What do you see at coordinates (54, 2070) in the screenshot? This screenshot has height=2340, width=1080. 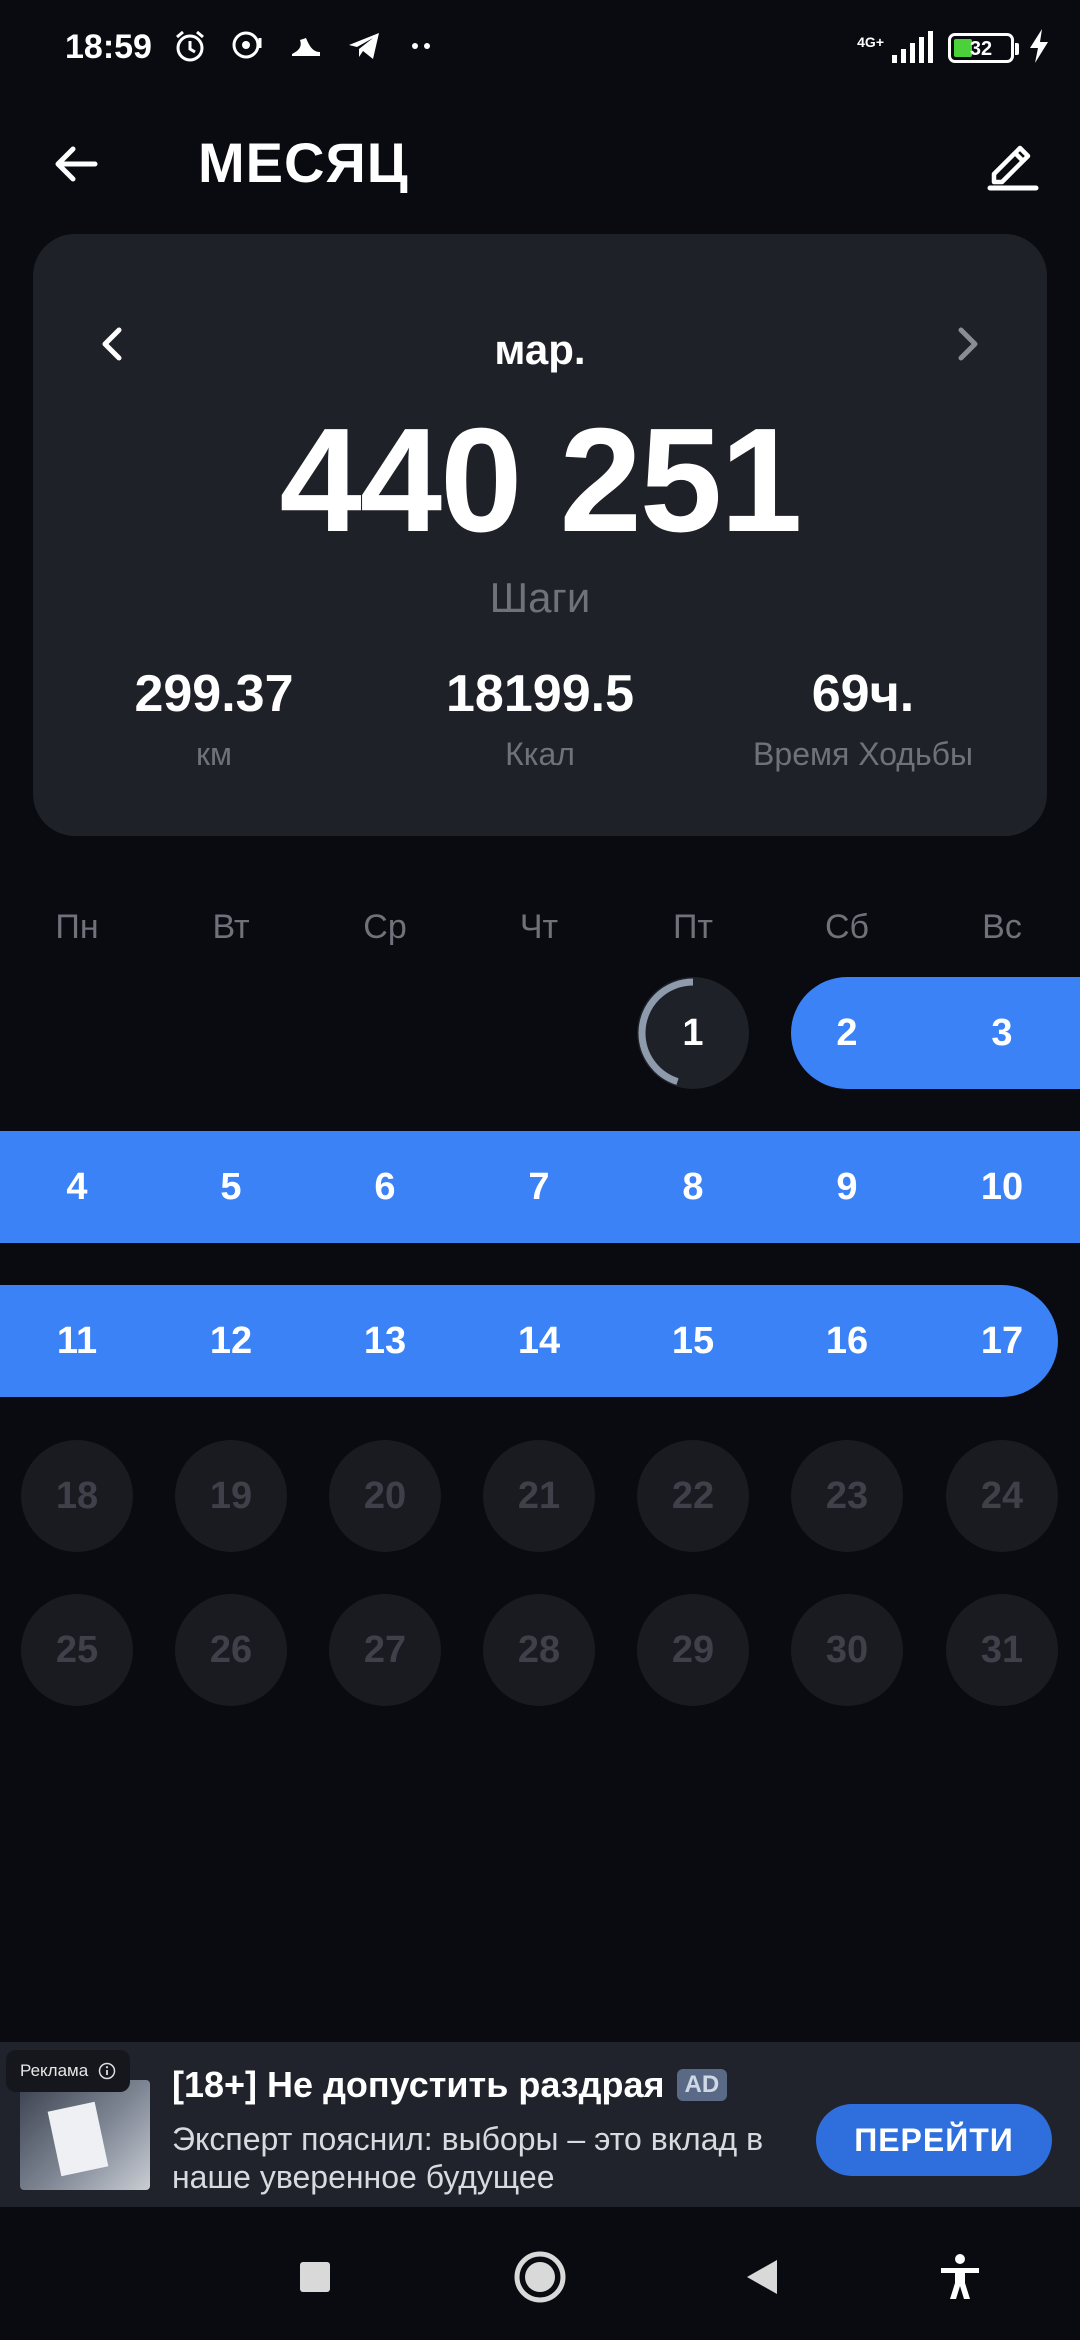 I see `ad-badge-text: Реклама` at bounding box center [54, 2070].